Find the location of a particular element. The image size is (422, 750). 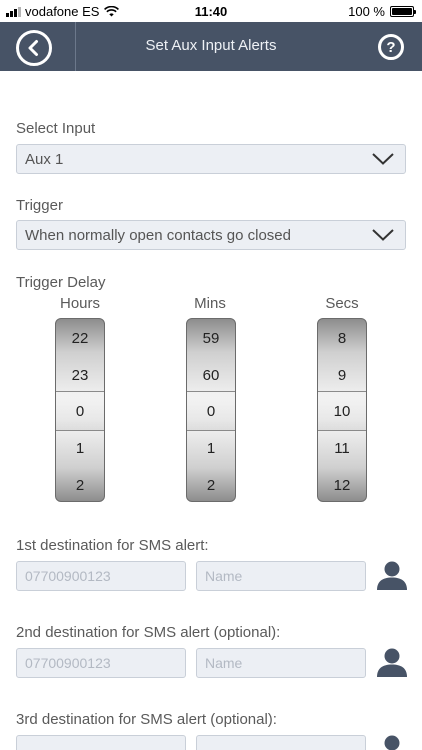

battery-percent: 100 % is located at coordinates (366, 11).